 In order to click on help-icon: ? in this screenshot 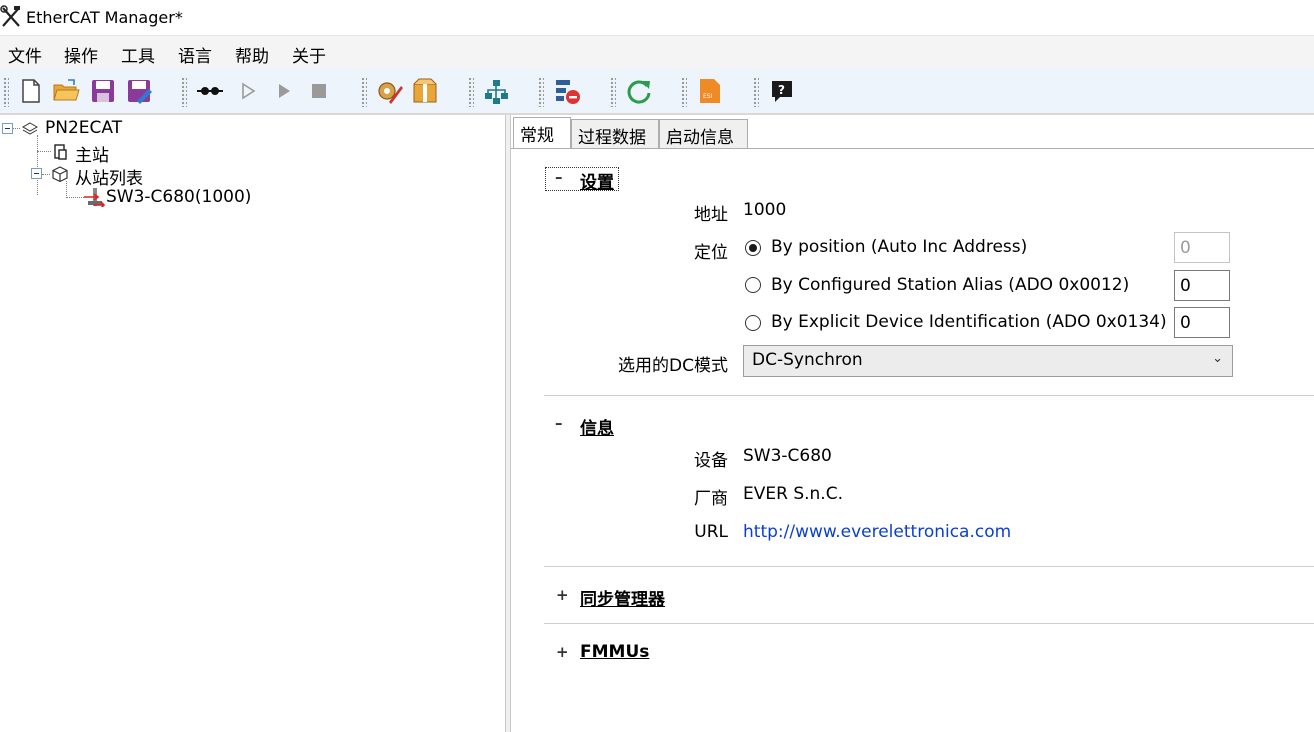, I will do `click(782, 91)`.